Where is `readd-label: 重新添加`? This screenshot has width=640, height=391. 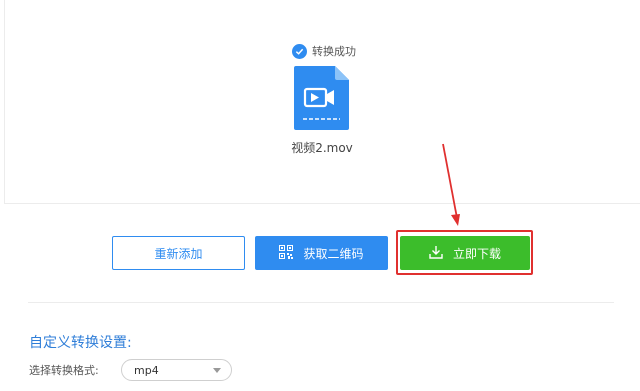
readd-label: 重新添加 is located at coordinates (178, 253).